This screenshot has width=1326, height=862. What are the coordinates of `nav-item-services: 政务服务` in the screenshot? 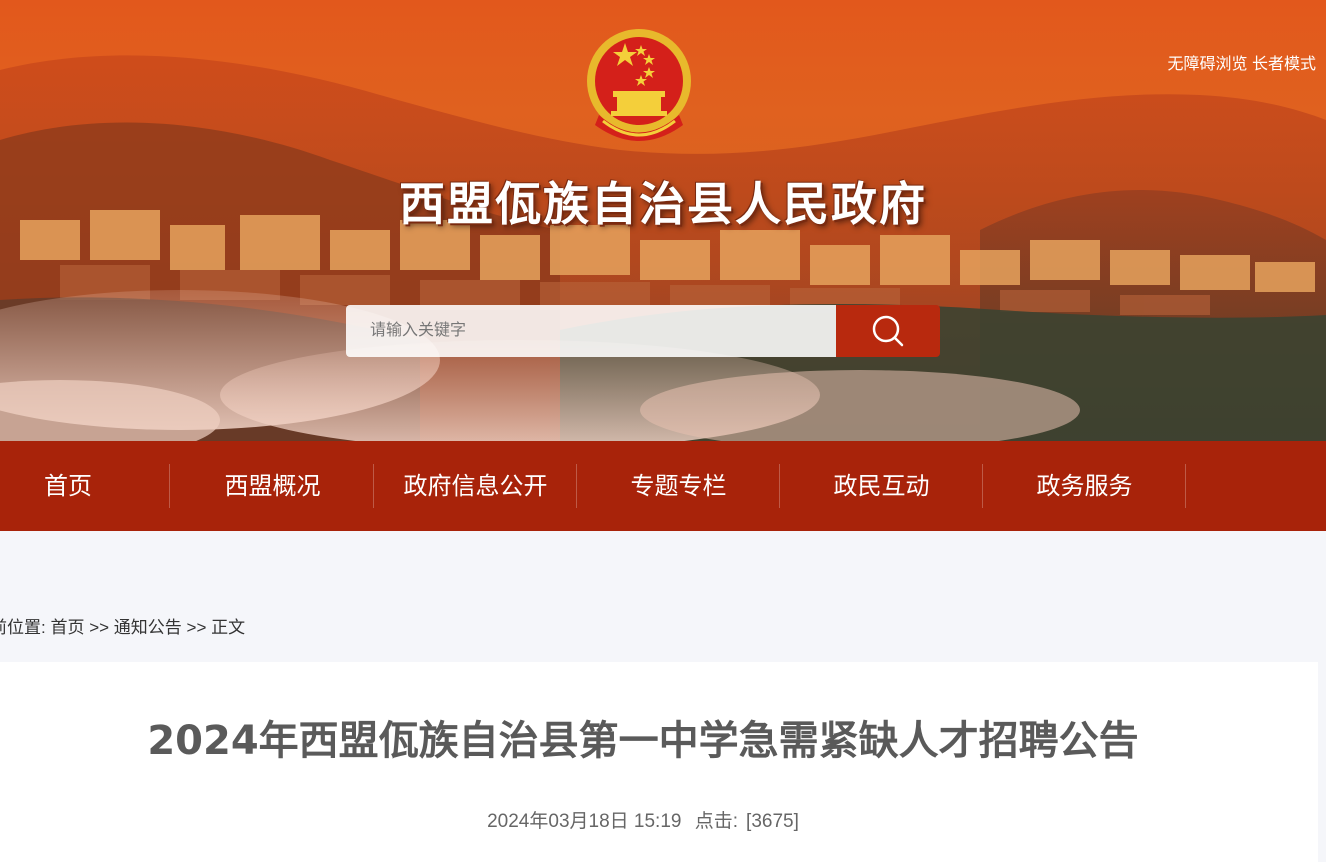 It's located at (1084, 486).